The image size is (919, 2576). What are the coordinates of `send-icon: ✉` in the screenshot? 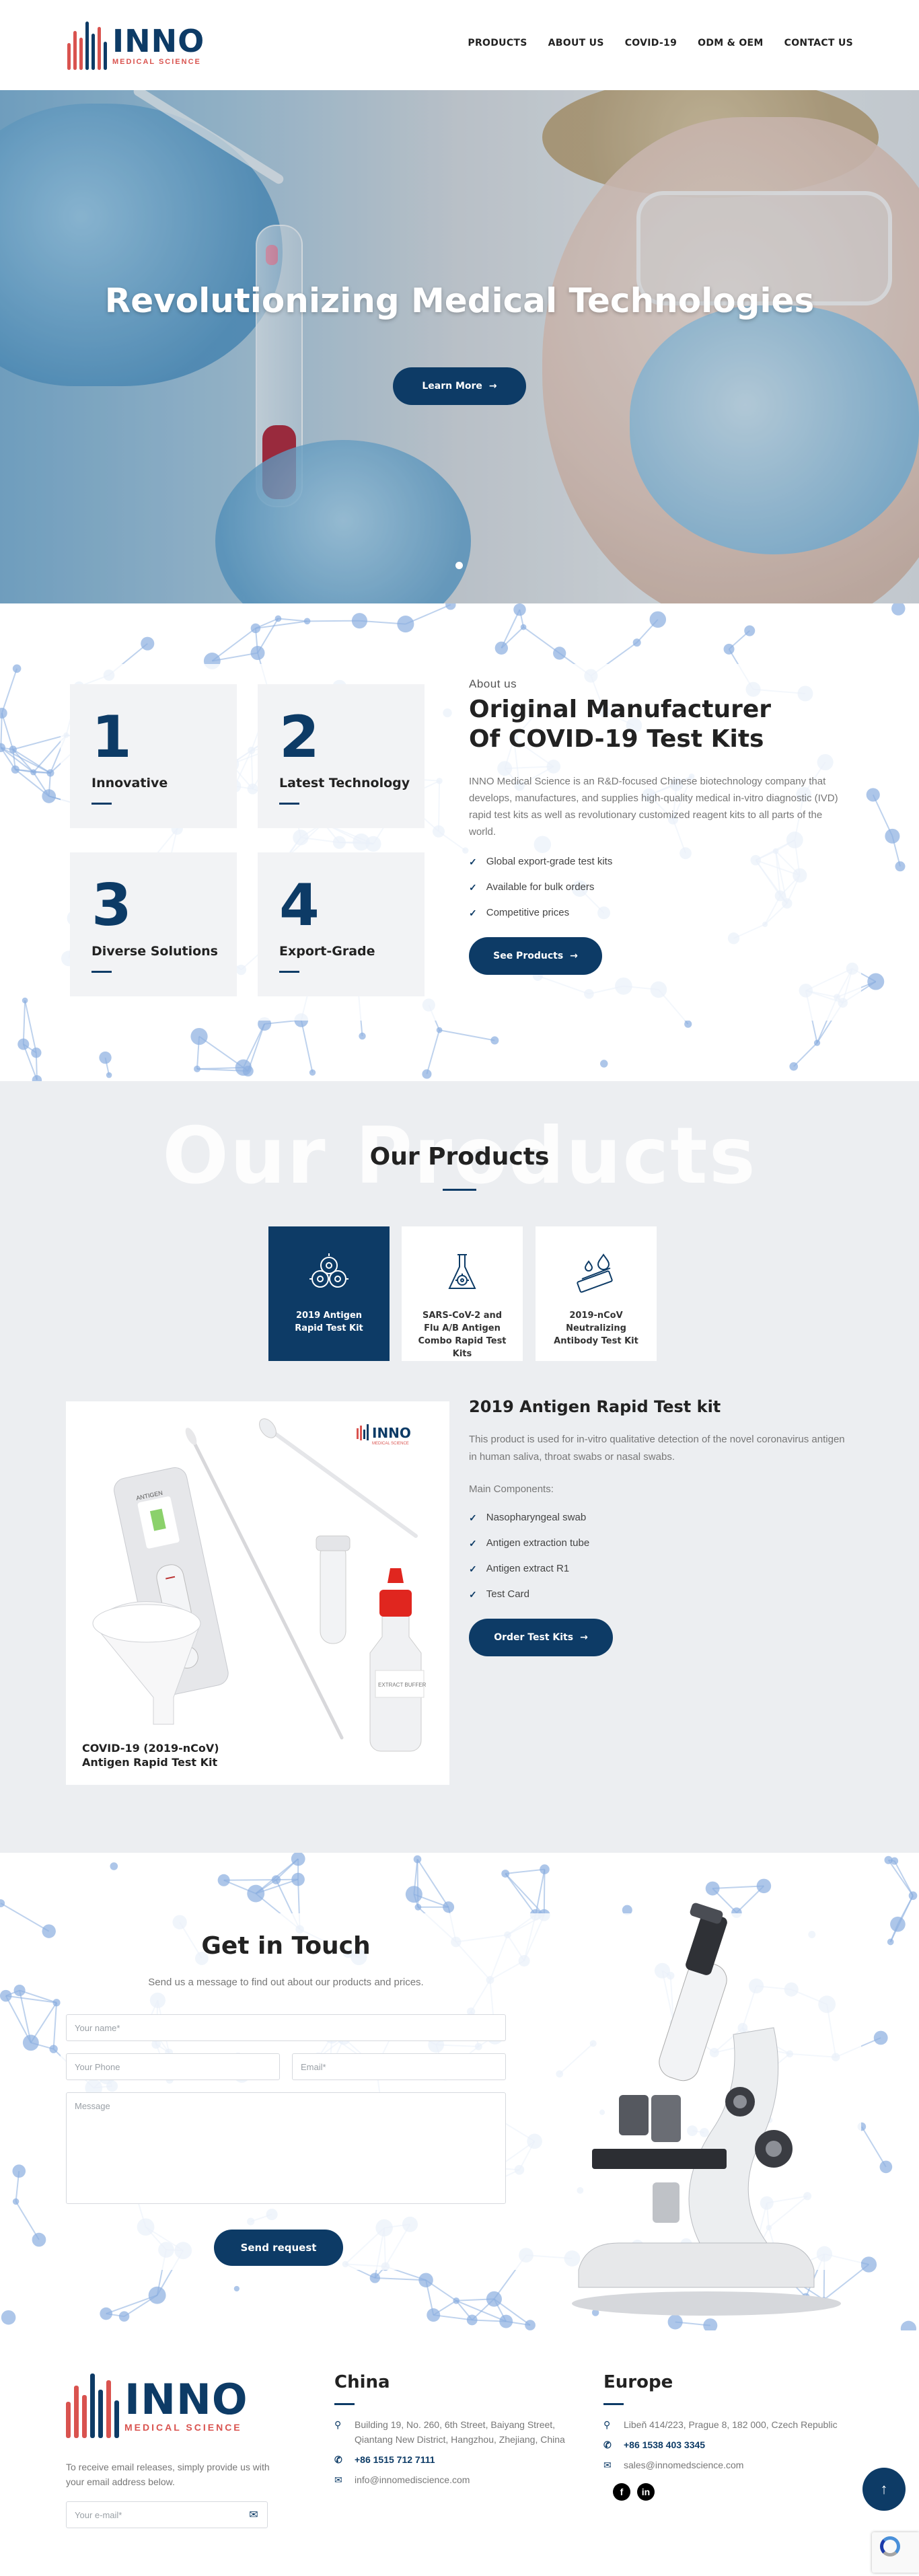 It's located at (253, 2515).